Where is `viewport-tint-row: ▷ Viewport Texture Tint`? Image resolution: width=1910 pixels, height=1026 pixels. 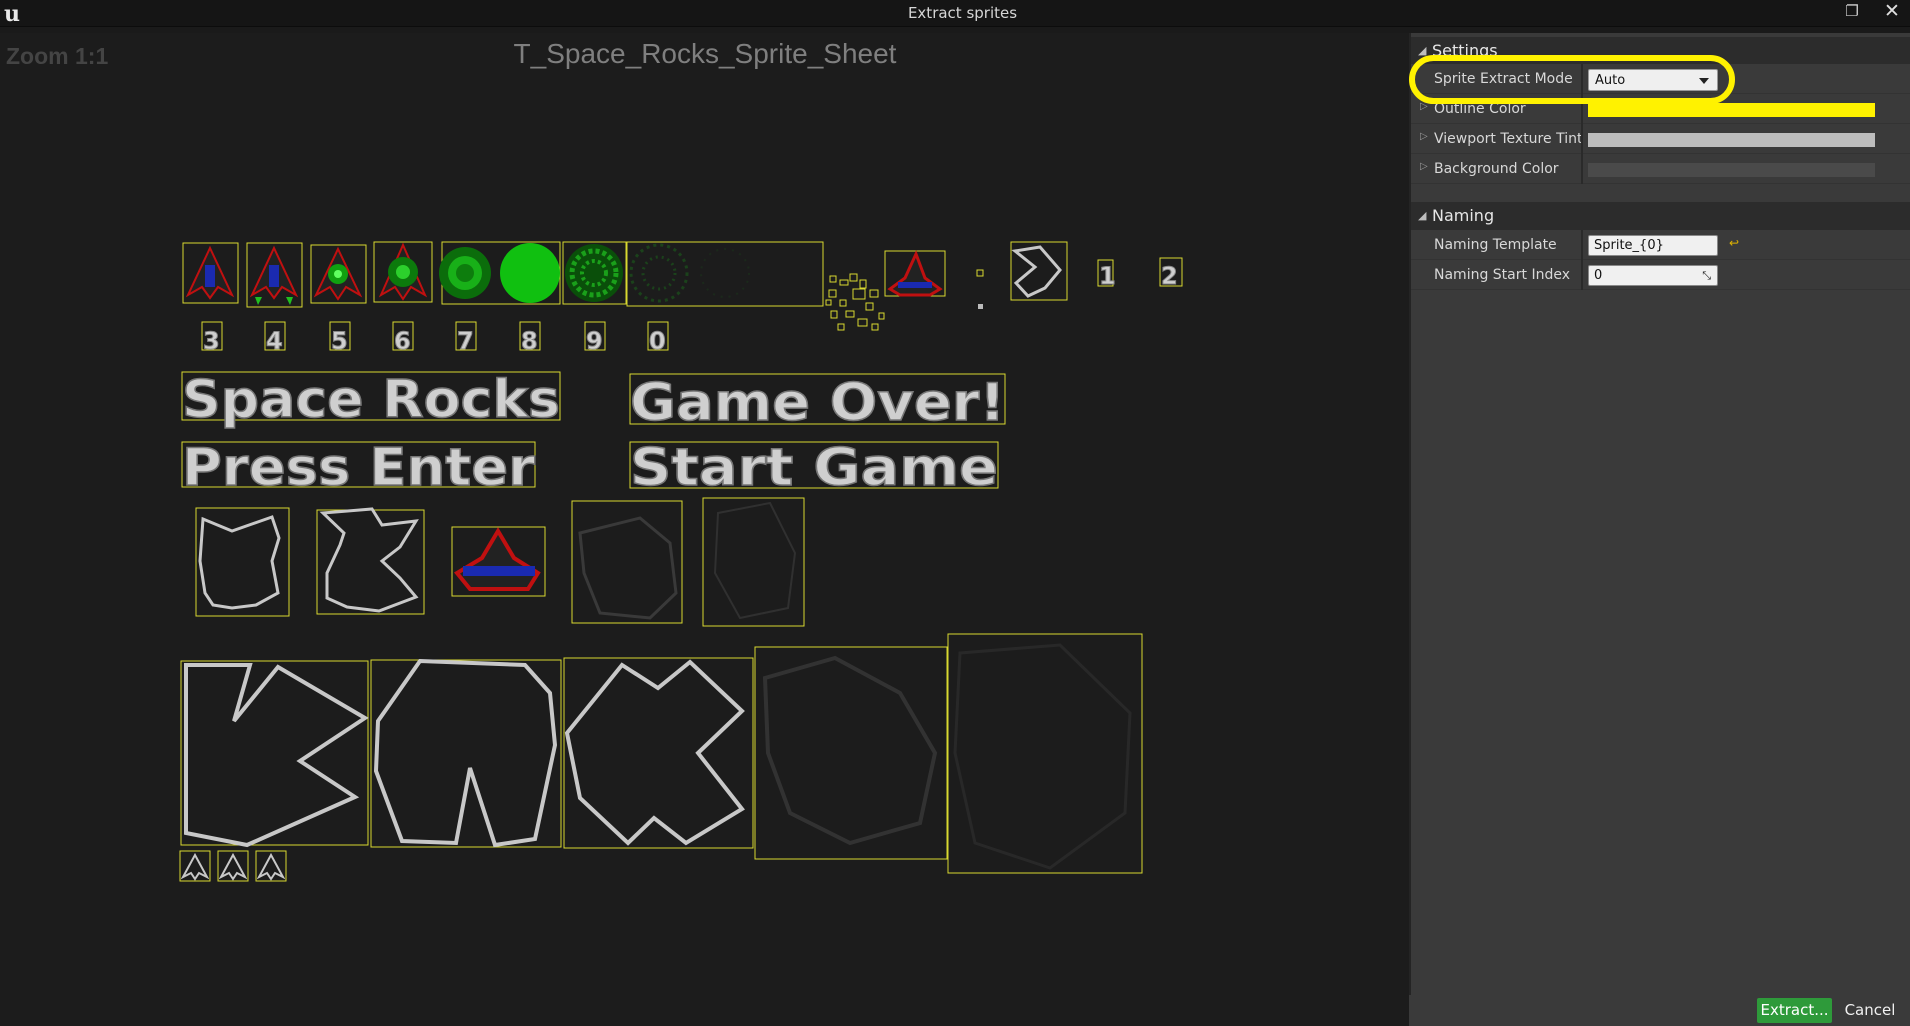
viewport-tint-row: ▷ Viewport Texture Tint is located at coordinates (1660, 139).